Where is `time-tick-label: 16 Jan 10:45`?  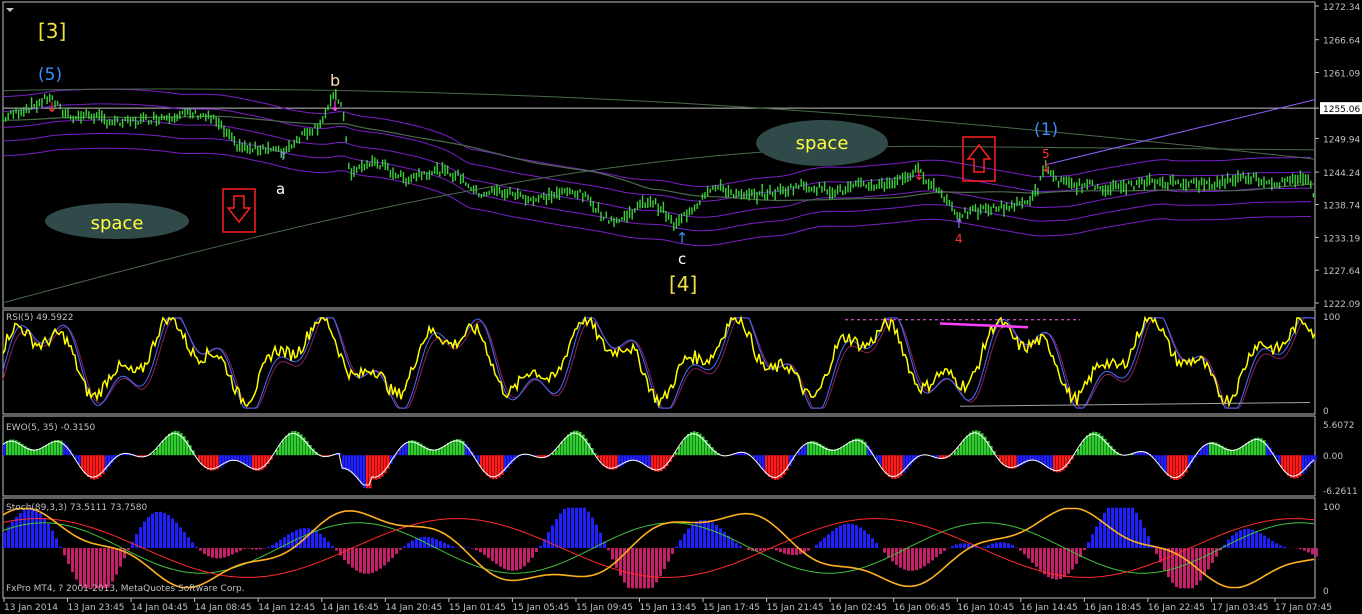 time-tick-label: 16 Jan 10:45 is located at coordinates (985, 608).